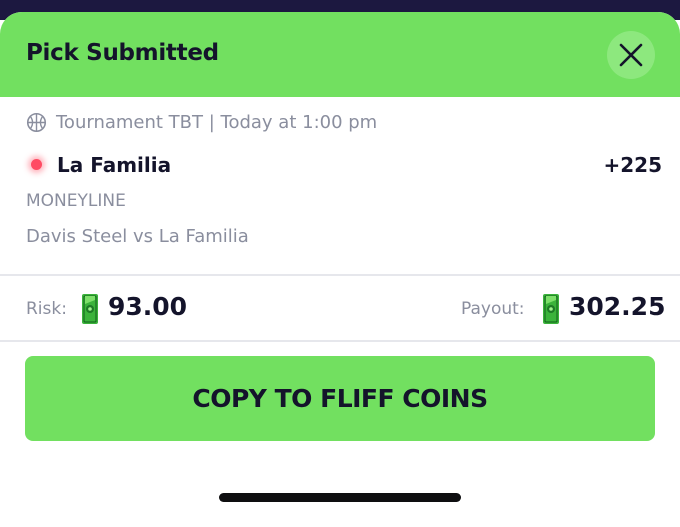 The height and width of the screenshot is (527, 680). I want to click on close-button, so click(631, 55).